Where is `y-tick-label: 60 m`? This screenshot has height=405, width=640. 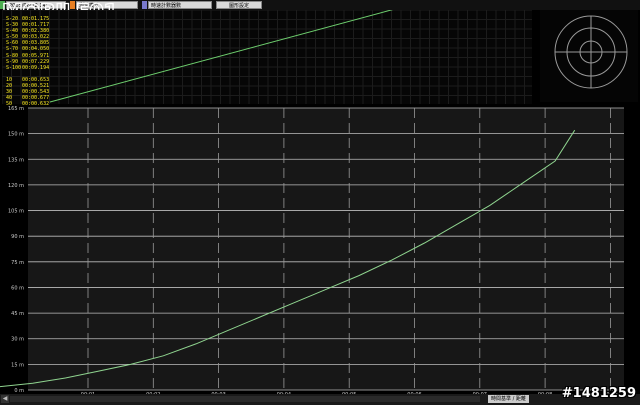
y-tick-label: 60 m is located at coordinates (17, 288).